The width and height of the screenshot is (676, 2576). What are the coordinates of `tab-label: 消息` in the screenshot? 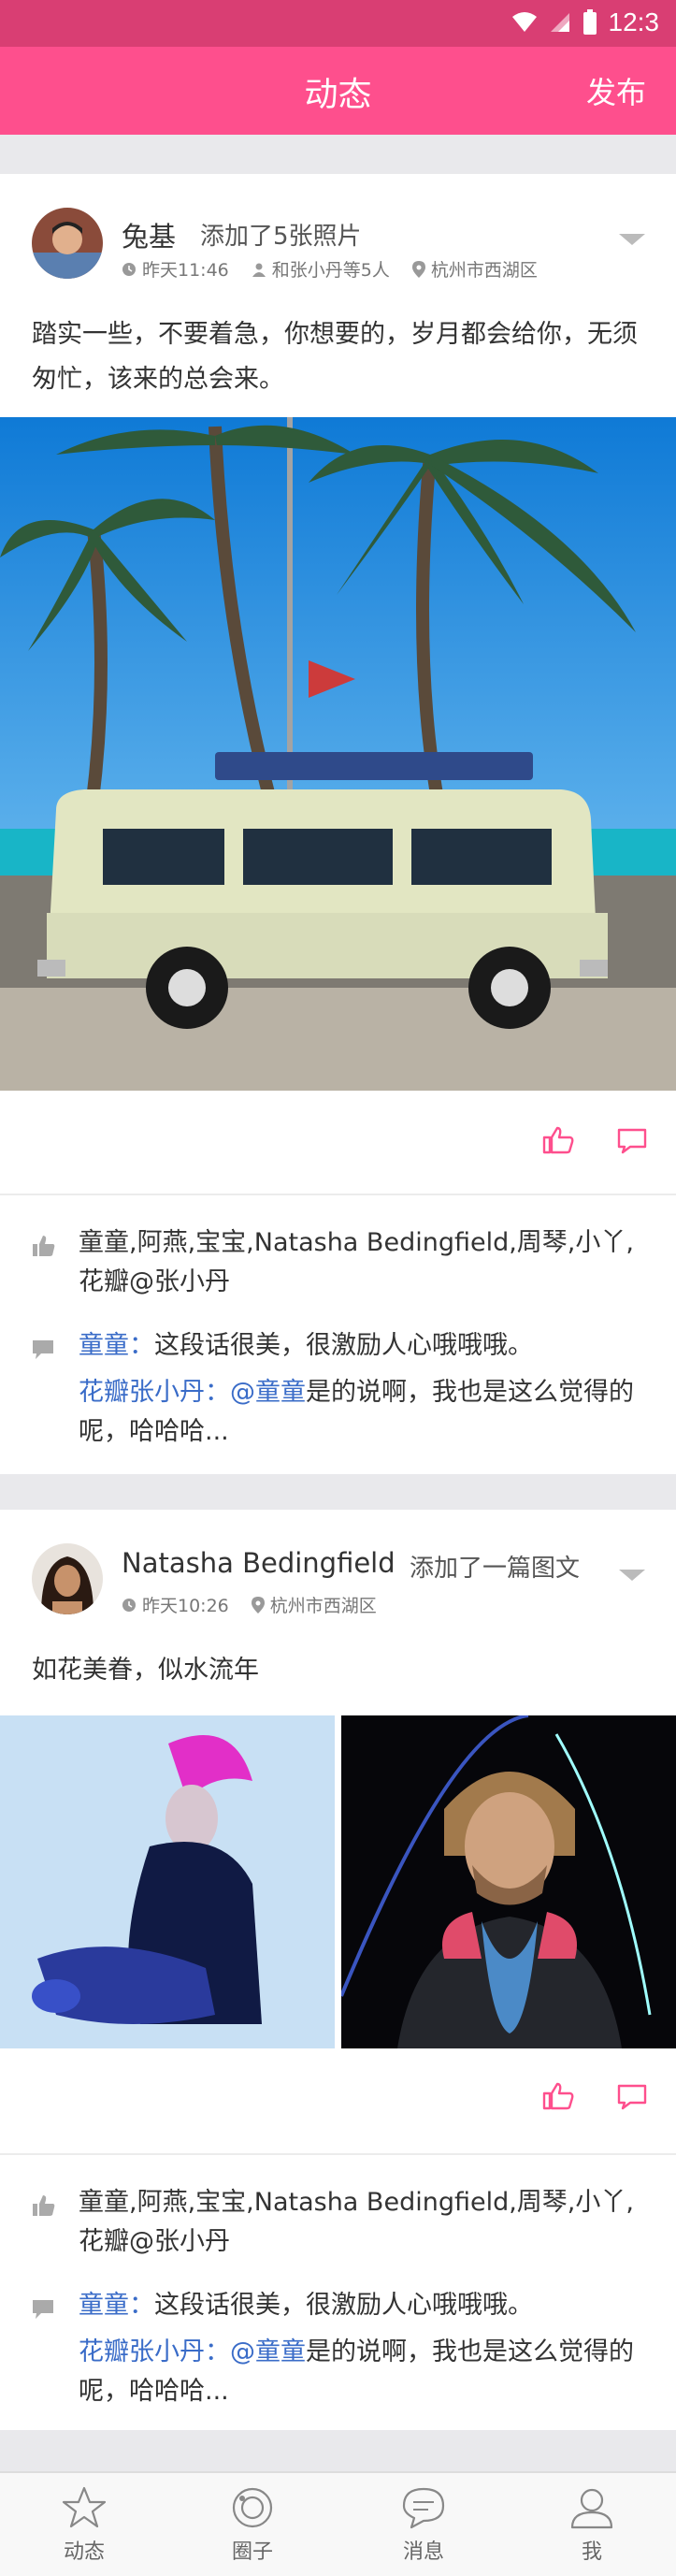 It's located at (423, 2552).